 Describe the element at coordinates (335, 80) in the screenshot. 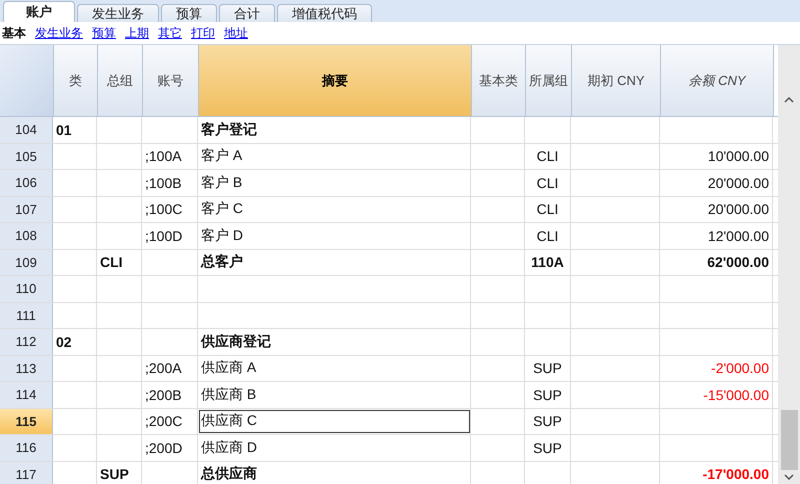

I see `column-header: 摘要` at that location.